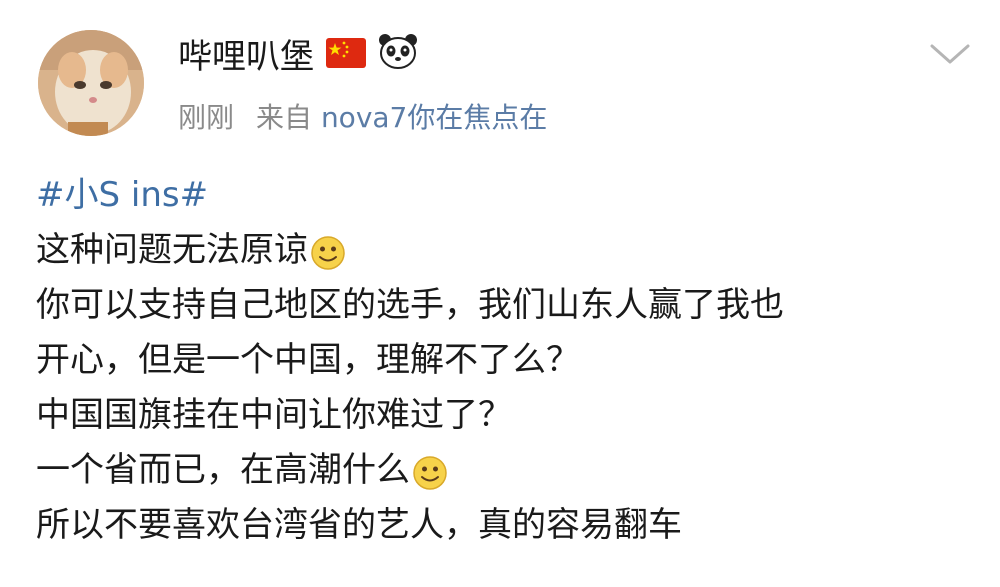 This screenshot has width=1000, height=587. I want to click on content-text: 中国国旗挂在中间让你难过了？, so click(274, 415).